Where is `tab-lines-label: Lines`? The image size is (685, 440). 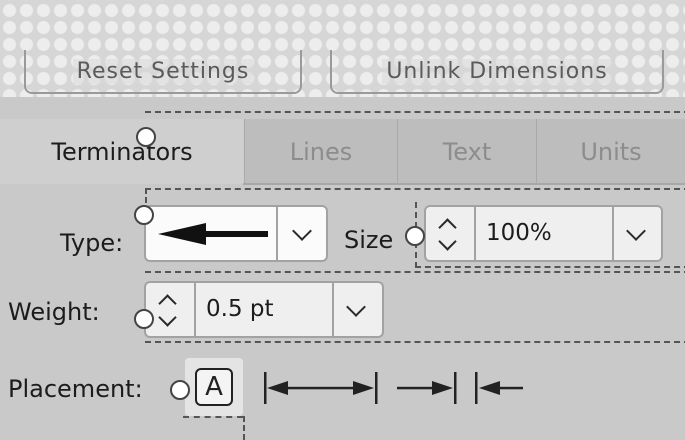 tab-lines-label: Lines is located at coordinates (321, 151).